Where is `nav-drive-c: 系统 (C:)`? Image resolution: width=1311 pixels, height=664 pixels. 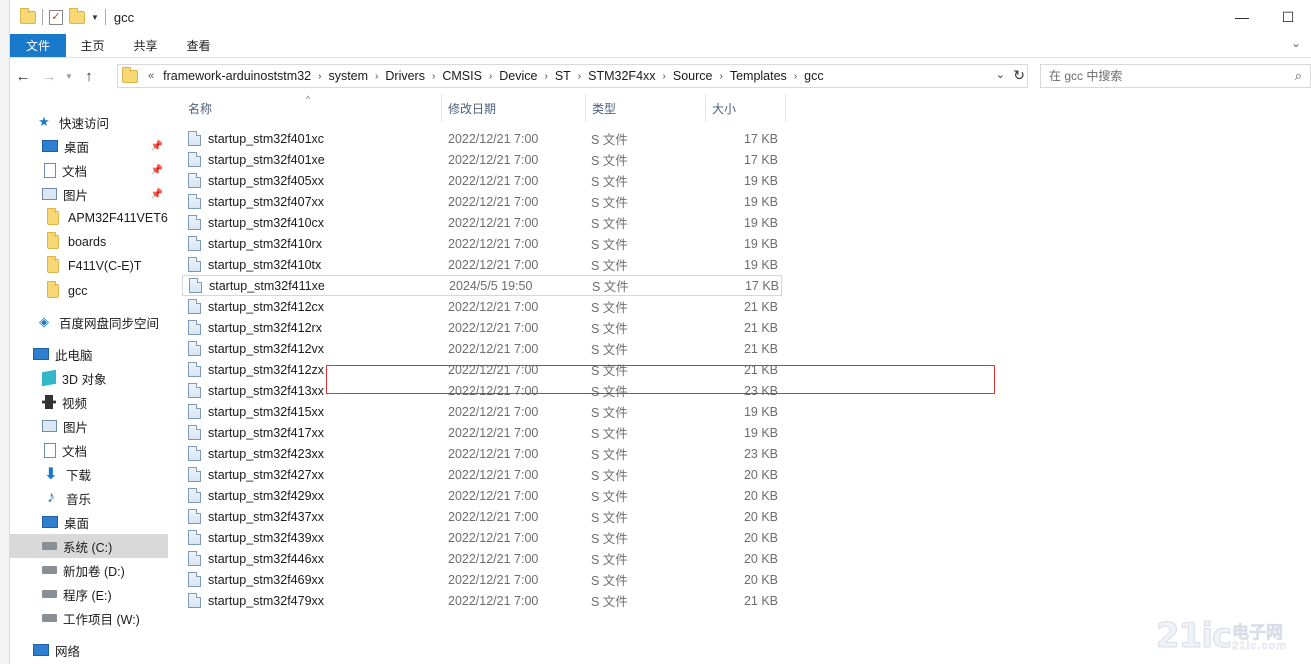 nav-drive-c: 系统 (C:) is located at coordinates (89, 546).